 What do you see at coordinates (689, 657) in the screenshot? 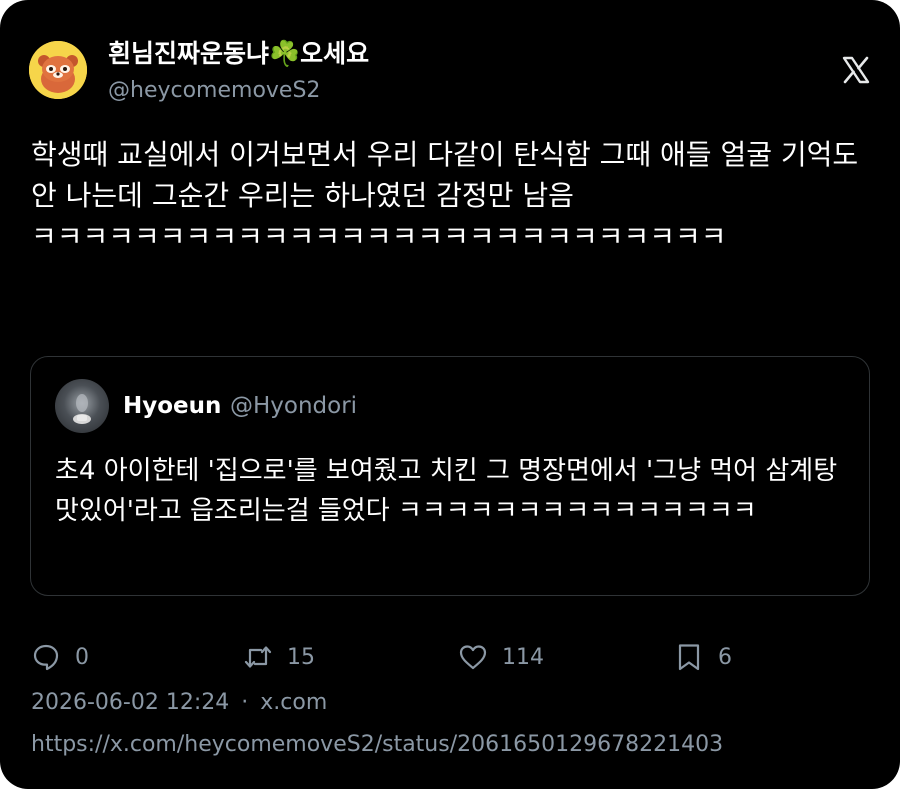
I see `bookmark-icon` at bounding box center [689, 657].